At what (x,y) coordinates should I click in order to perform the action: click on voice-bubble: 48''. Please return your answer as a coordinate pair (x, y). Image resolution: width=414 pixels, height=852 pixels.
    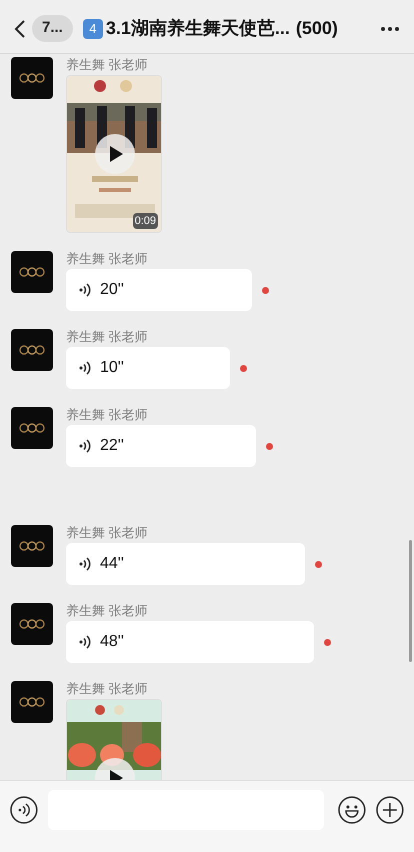
    Looking at the image, I should click on (190, 642).